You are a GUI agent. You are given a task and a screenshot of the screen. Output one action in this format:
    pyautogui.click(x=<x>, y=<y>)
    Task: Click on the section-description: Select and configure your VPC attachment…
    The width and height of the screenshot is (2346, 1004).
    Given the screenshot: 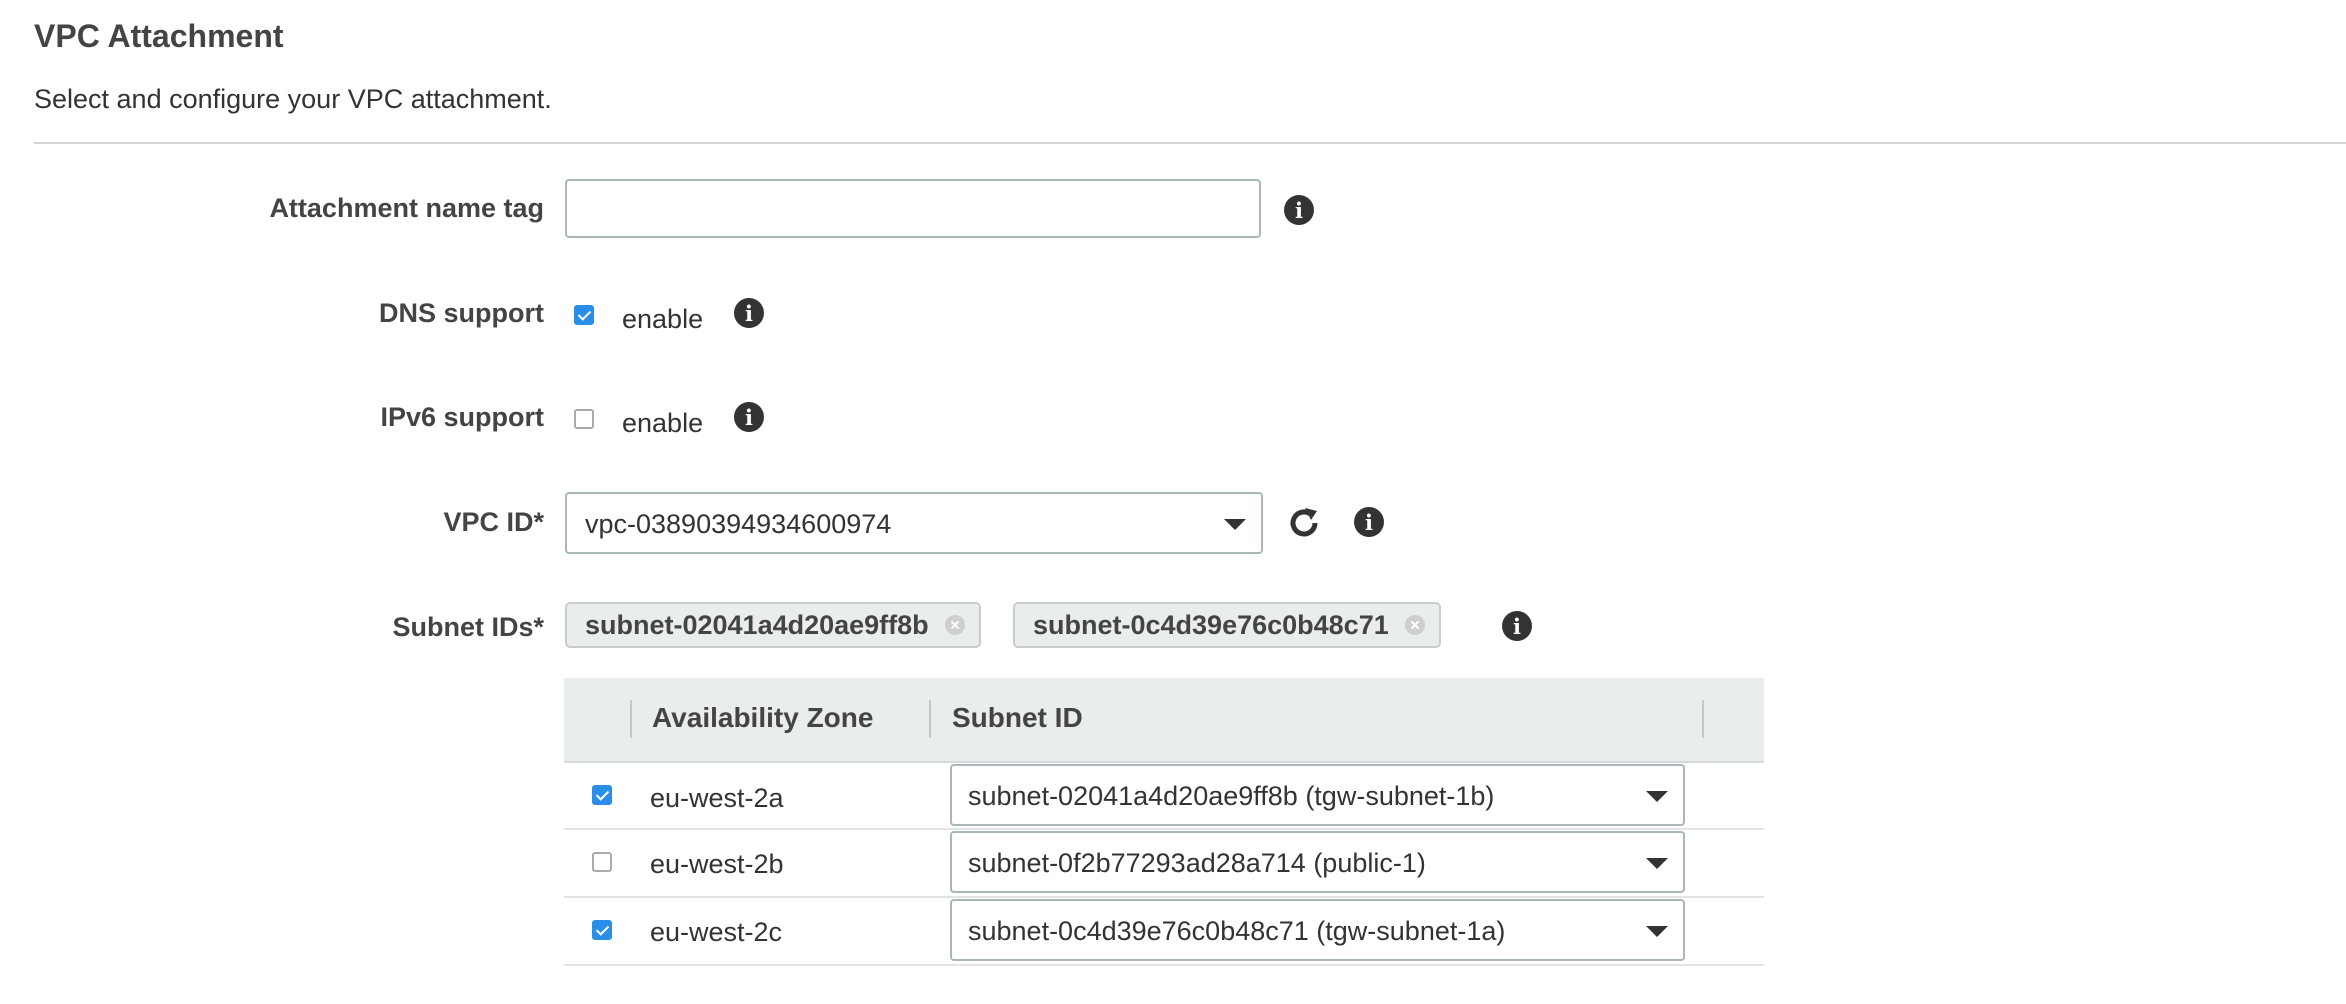 What is the action you would take?
    pyautogui.click(x=293, y=99)
    